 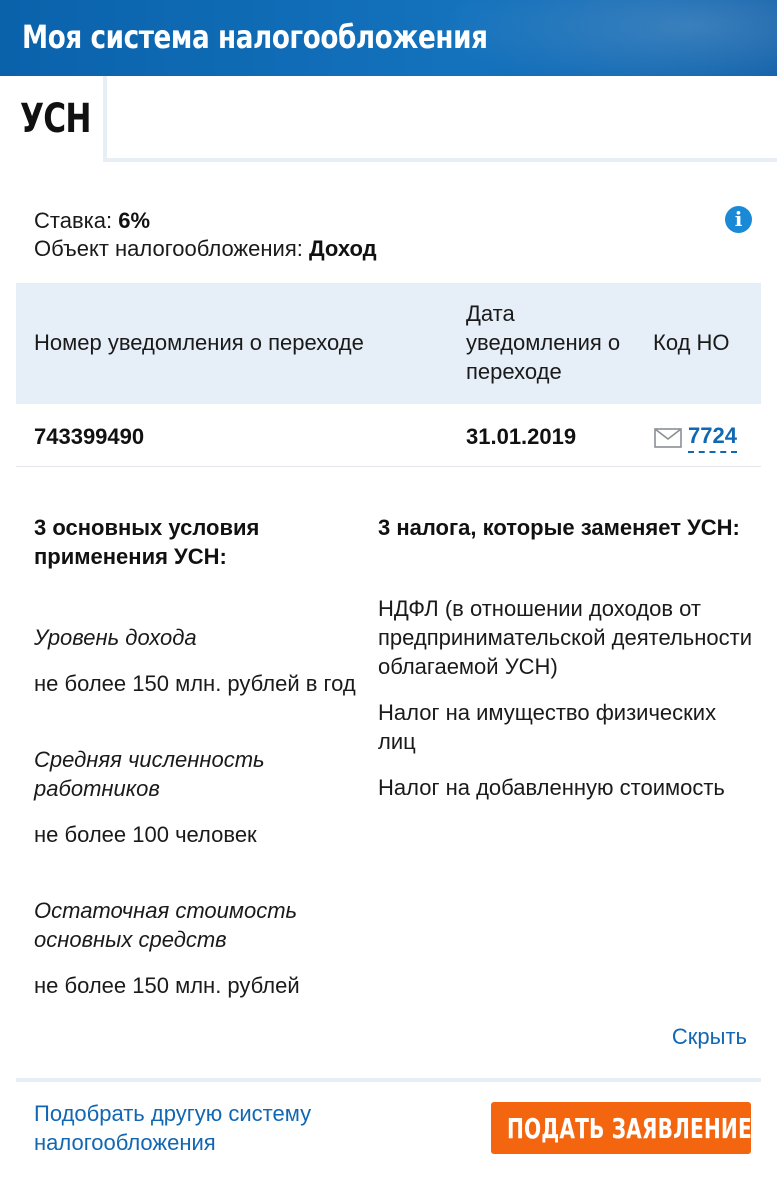 What do you see at coordinates (147, 542) in the screenshot?
I see `conditions-title: 3 основных условия применения УСН:` at bounding box center [147, 542].